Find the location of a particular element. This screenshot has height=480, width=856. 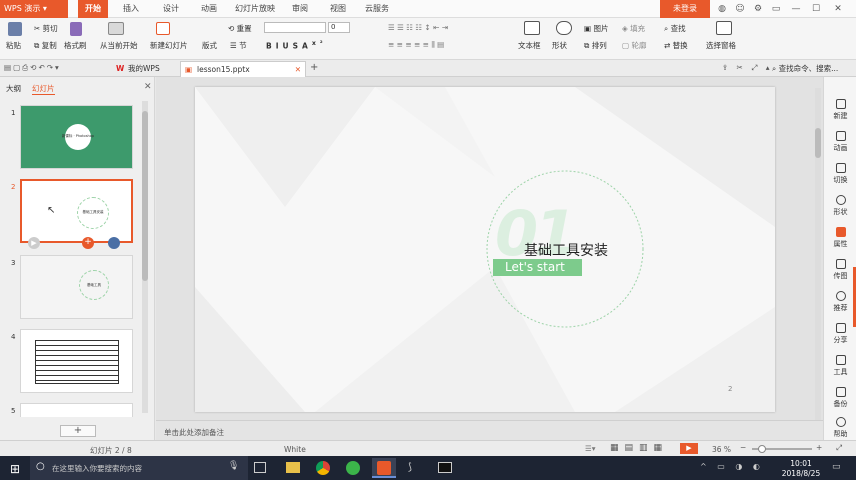

spell-check-icon: ☰▾ is located at coordinates (590, 448).